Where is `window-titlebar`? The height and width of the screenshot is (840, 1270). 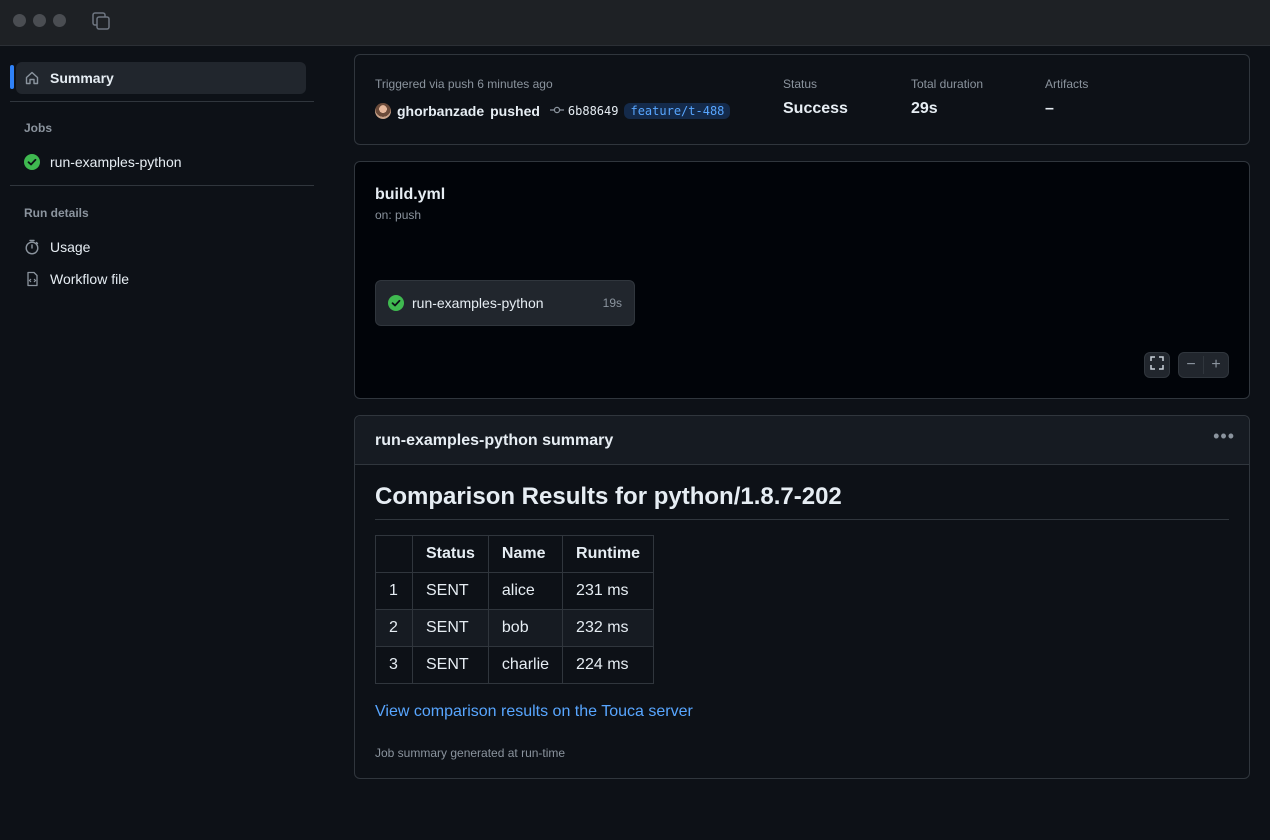
window-titlebar is located at coordinates (635, 23).